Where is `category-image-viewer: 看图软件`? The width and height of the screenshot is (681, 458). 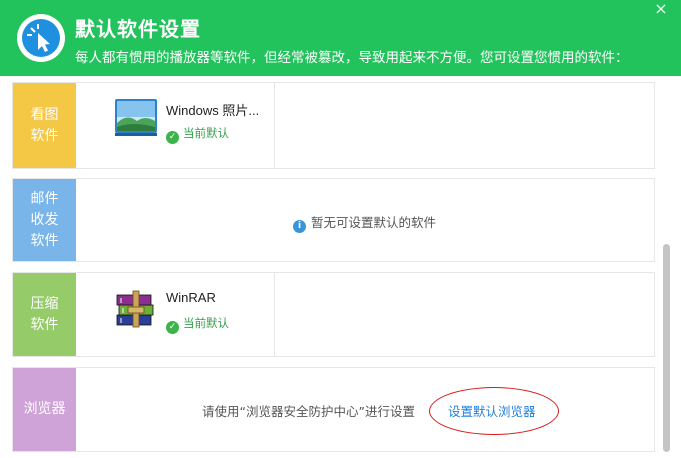 category-image-viewer: 看图软件 is located at coordinates (44, 125).